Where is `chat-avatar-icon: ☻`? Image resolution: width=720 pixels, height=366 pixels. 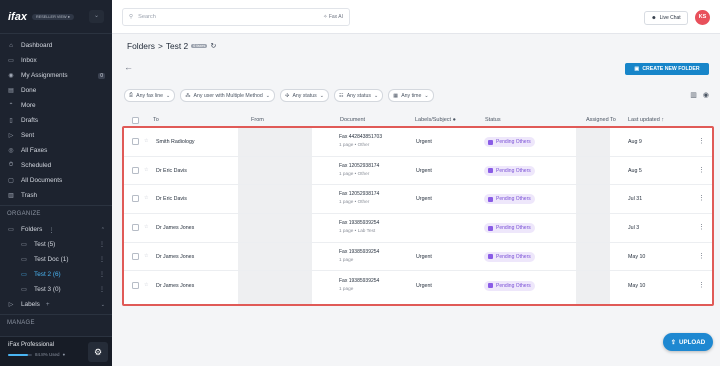
chat-avatar-icon: ☻ is located at coordinates (654, 18).